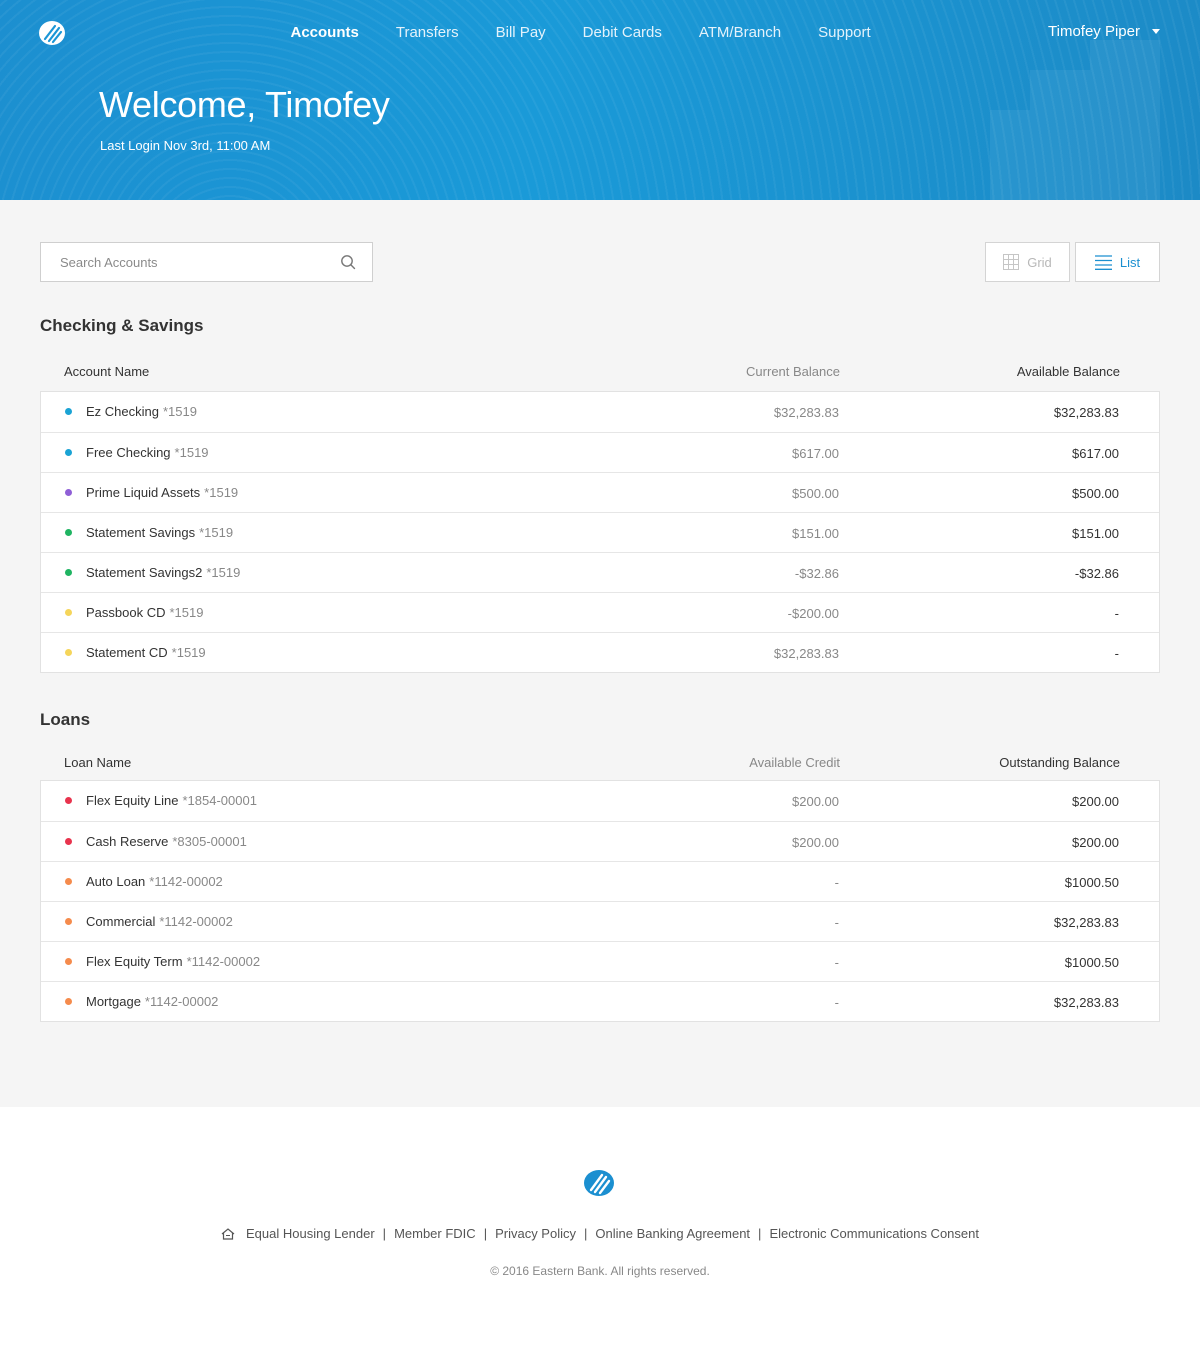  Describe the element at coordinates (600, 1001) in the screenshot. I see `table-row: Mortgage *1142-00002 - $32,283.83` at that location.